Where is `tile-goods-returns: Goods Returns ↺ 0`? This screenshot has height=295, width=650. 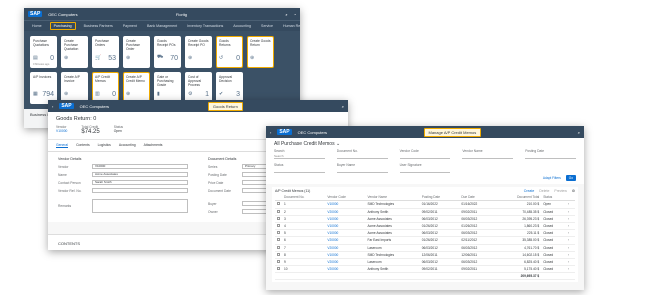
tile-goods-returns: Goods Returns ↺ 0 is located at coordinates (229, 52).